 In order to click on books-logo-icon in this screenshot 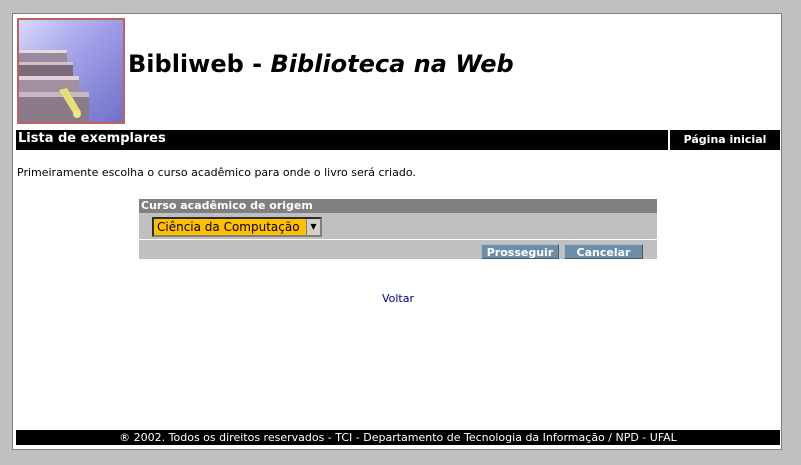, I will do `click(71, 71)`.